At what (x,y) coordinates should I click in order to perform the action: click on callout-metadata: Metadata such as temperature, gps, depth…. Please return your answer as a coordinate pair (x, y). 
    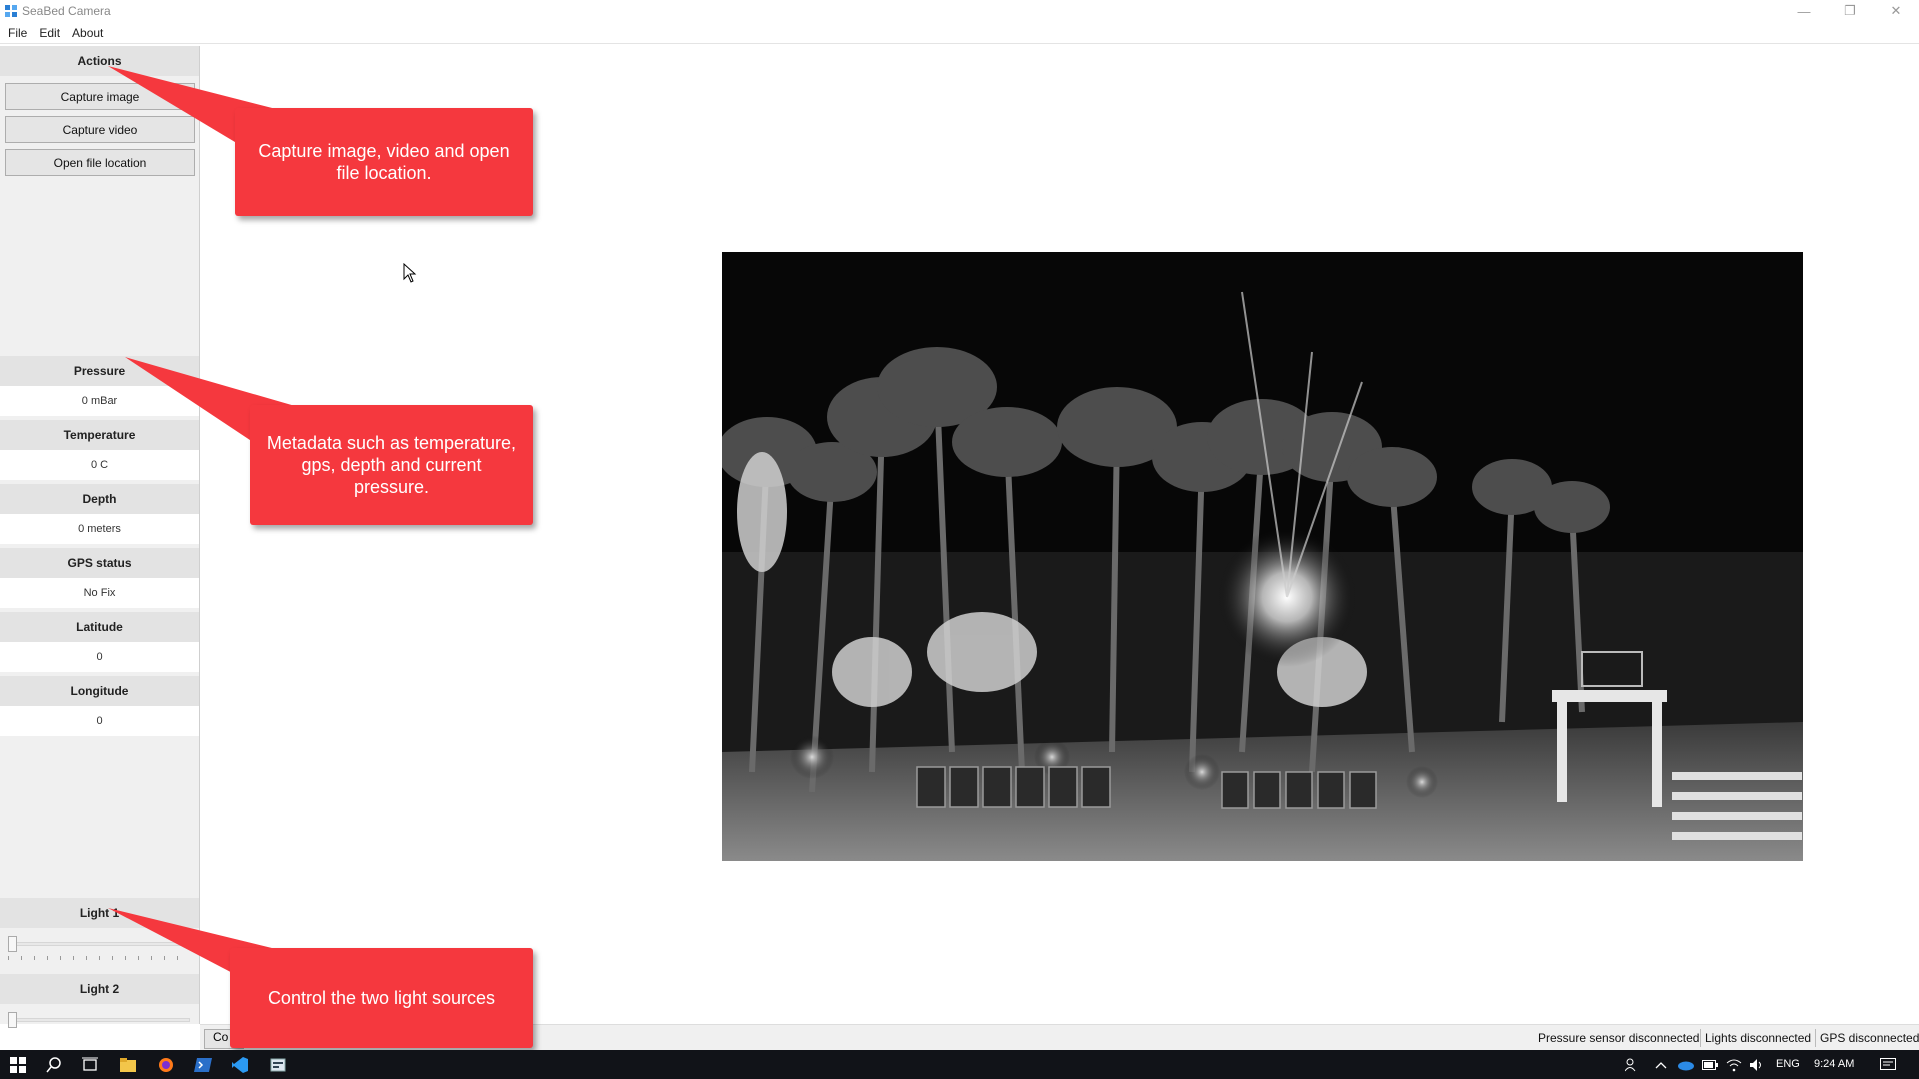
    Looking at the image, I should click on (391, 465).